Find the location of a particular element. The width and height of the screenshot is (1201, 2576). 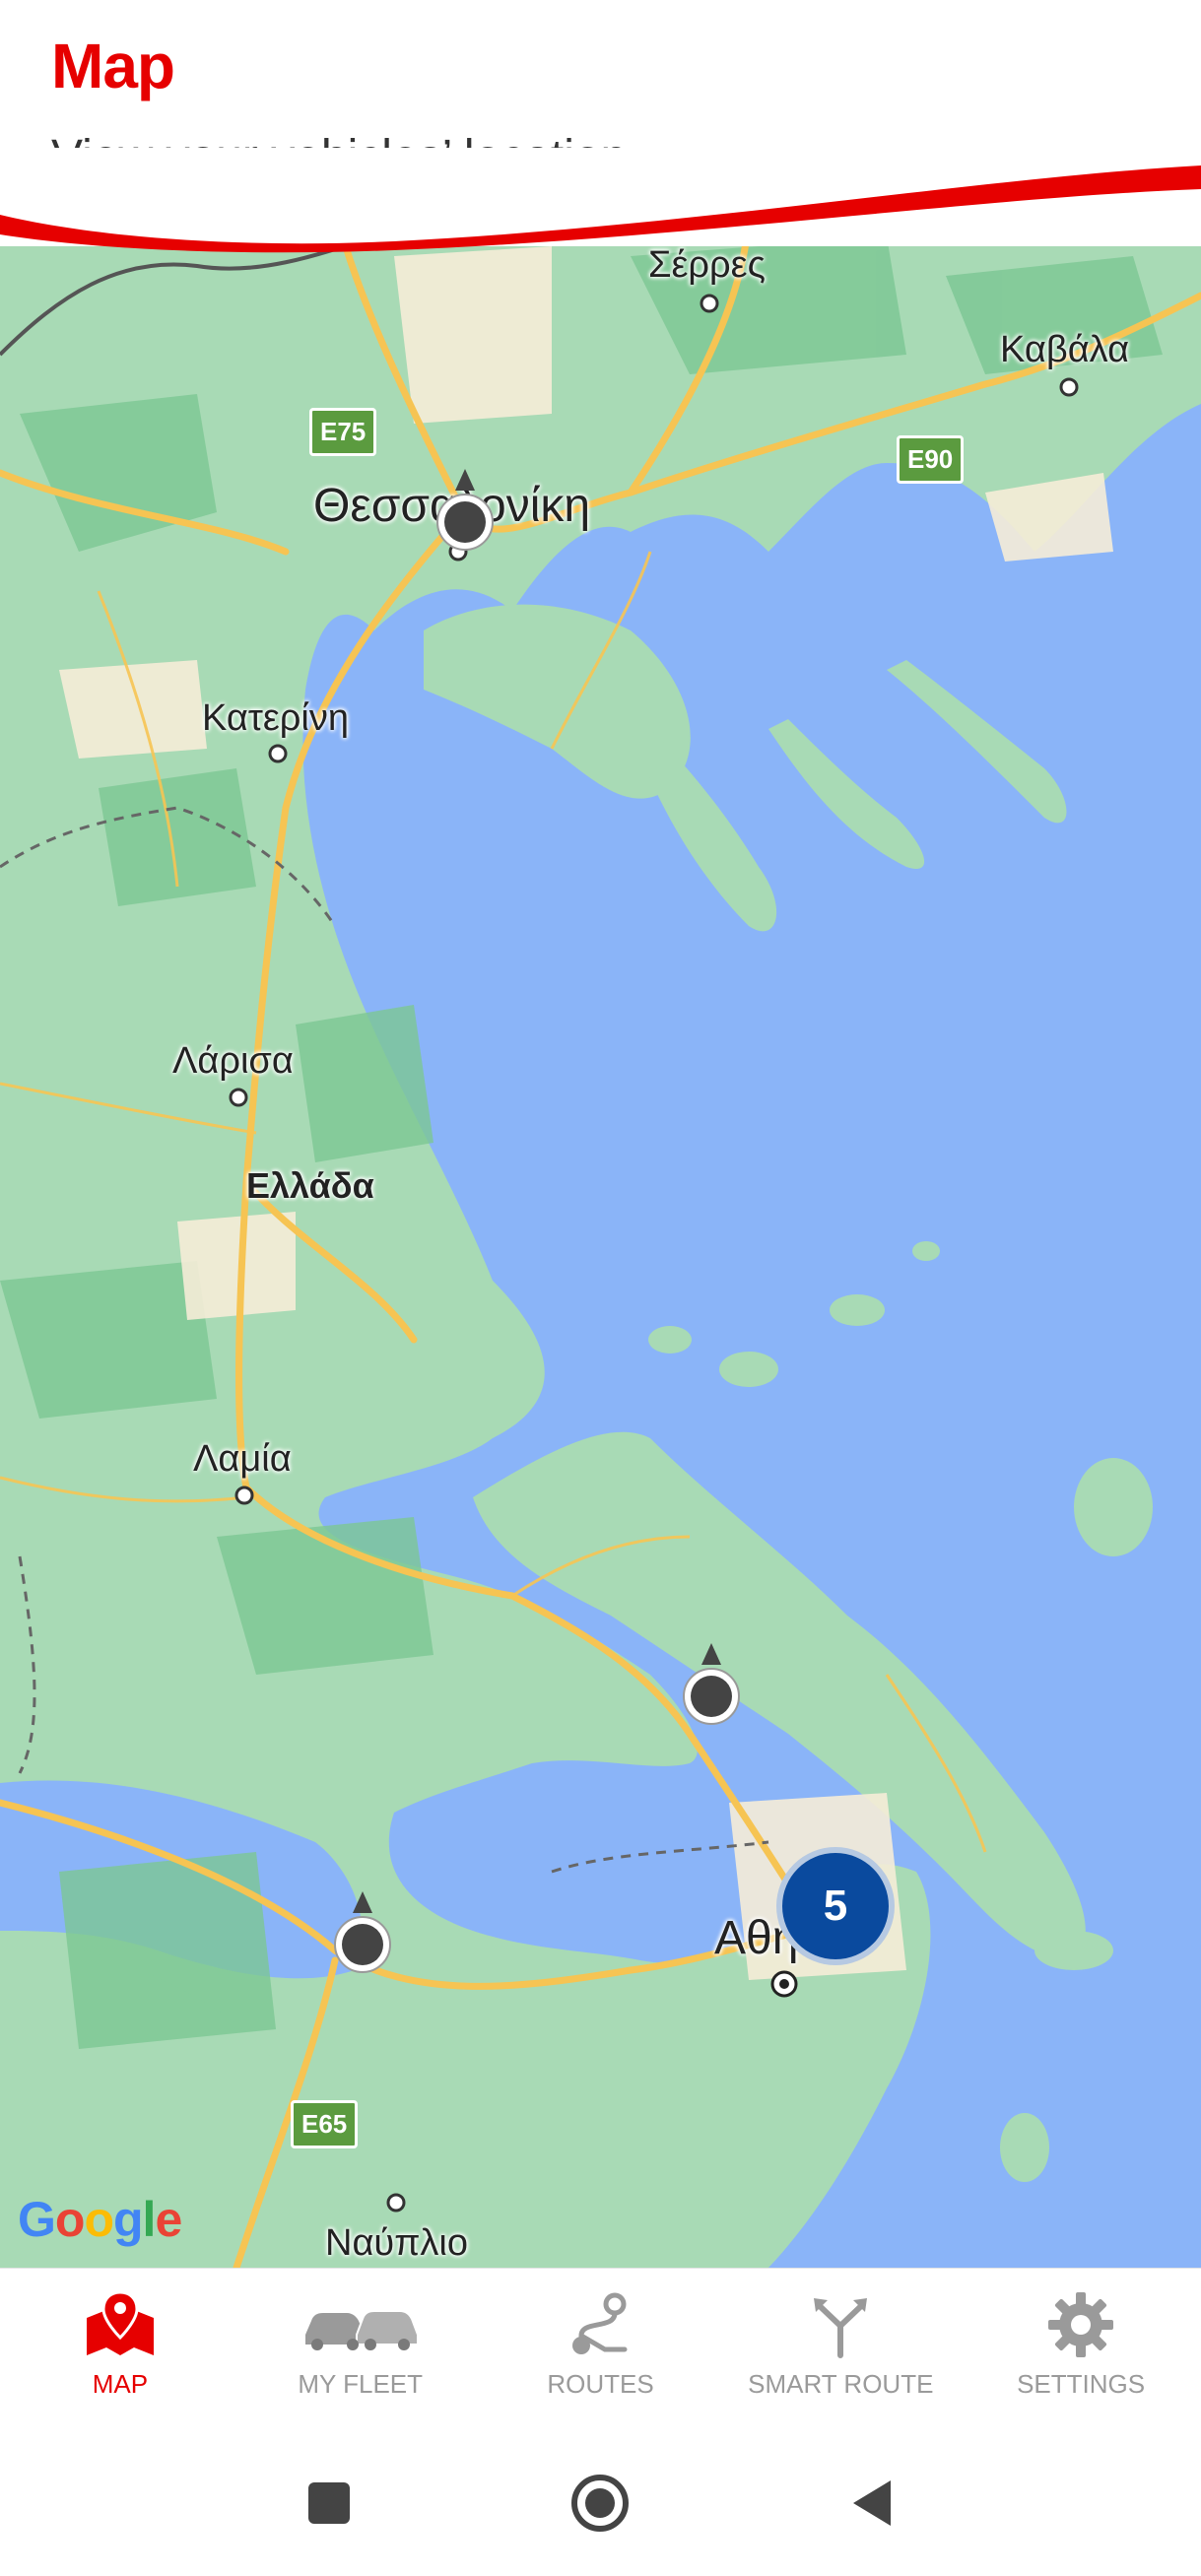

city-label-kavala: Καβάλα is located at coordinates (1065, 350).